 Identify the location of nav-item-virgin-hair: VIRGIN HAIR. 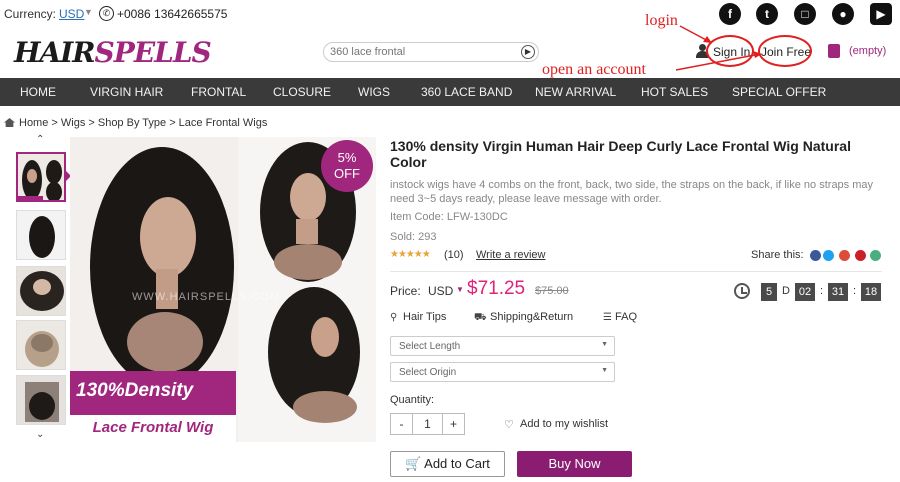
(126, 92).